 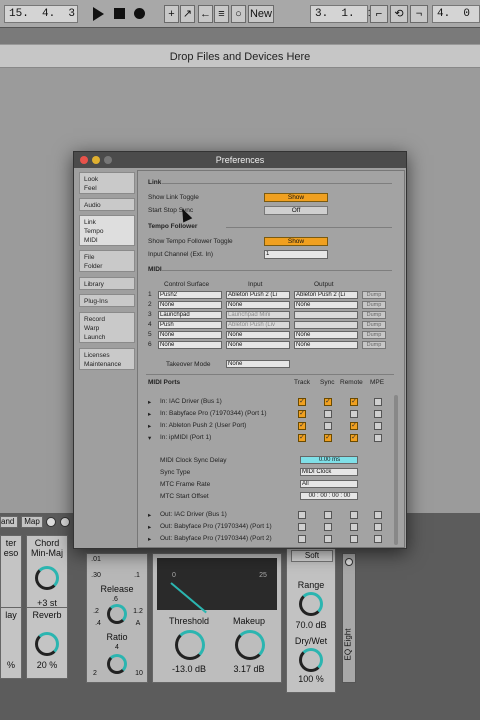 What do you see at coordinates (312, 556) in the screenshot?
I see `soft-button: Soft` at bounding box center [312, 556].